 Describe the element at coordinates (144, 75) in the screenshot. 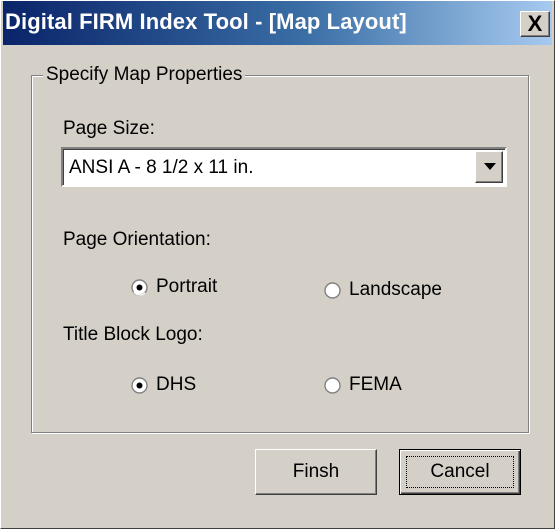

I see `group-legend: Specify Map Properties` at that location.